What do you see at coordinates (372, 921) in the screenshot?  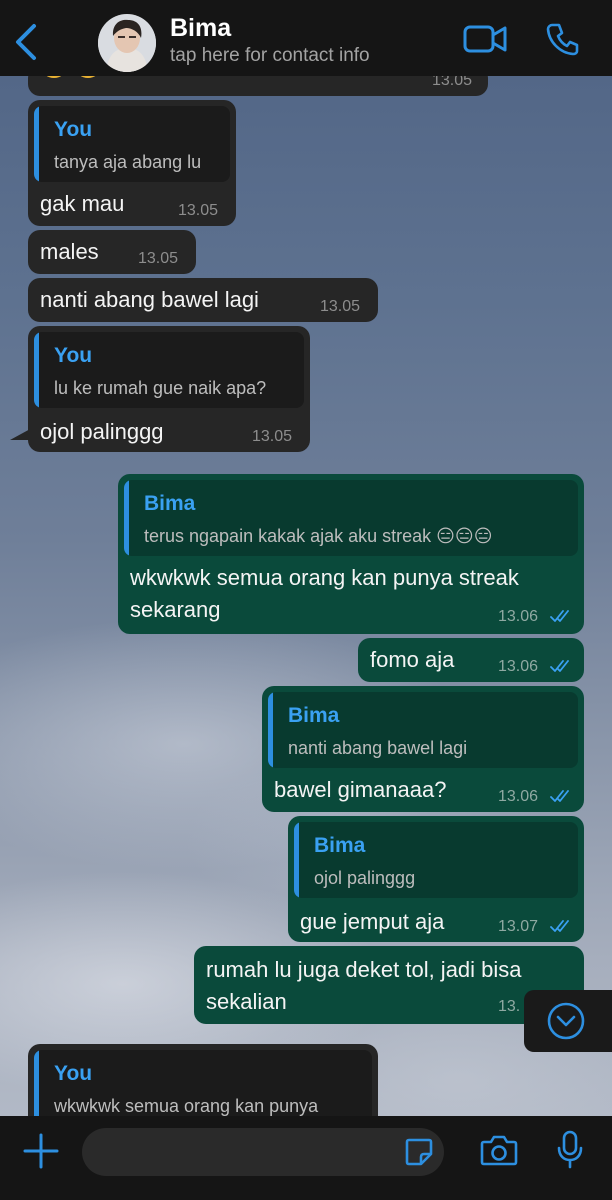 I see `message-text: gue jemput aja` at bounding box center [372, 921].